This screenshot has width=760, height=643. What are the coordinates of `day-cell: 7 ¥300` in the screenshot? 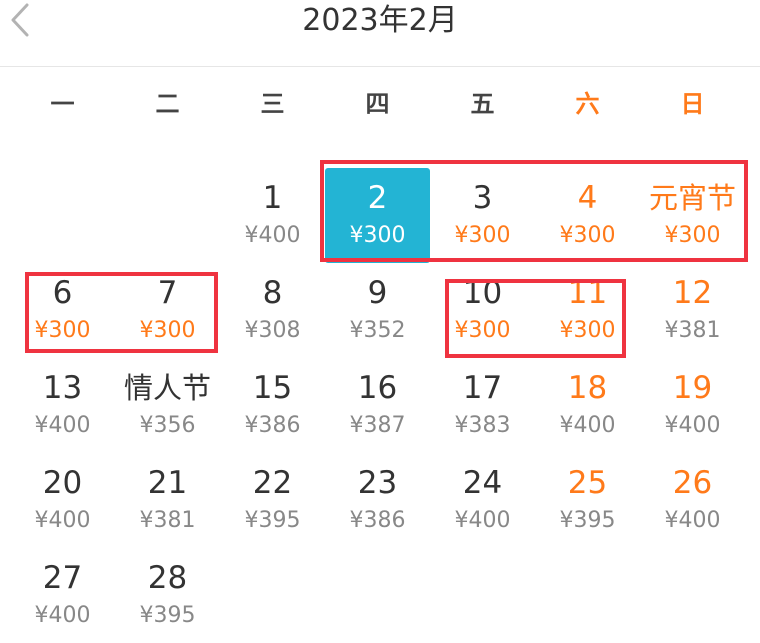 It's located at (167, 310).